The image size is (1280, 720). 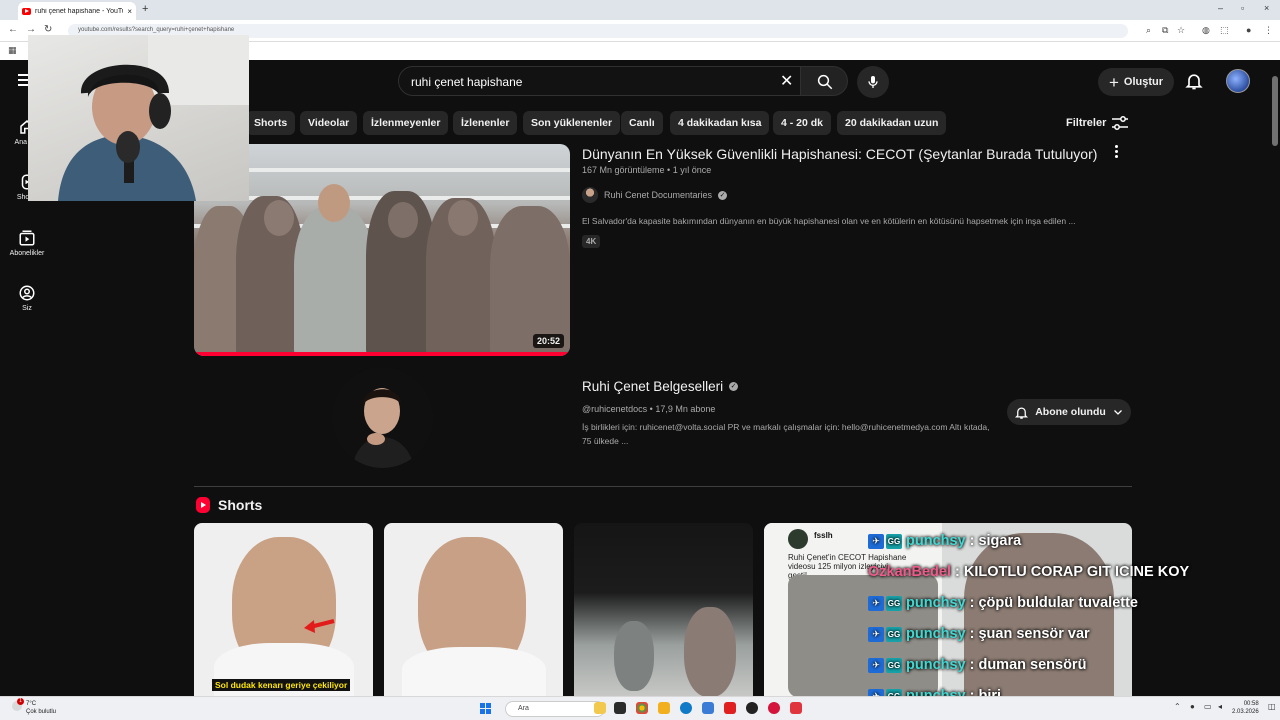 What do you see at coordinates (31, 29) in the screenshot?
I see `forward-arrow-icon: →` at bounding box center [31, 29].